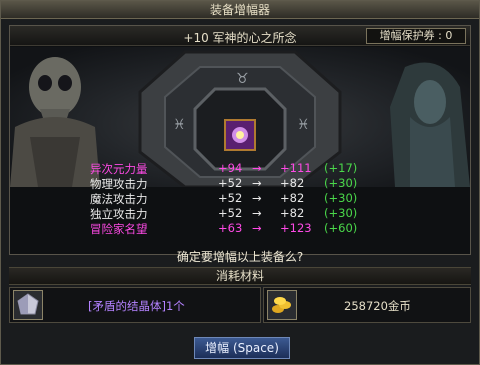 Image resolution: width=480 pixels, height=365 pixels. I want to click on stat-delta: (+17), so click(341, 168).